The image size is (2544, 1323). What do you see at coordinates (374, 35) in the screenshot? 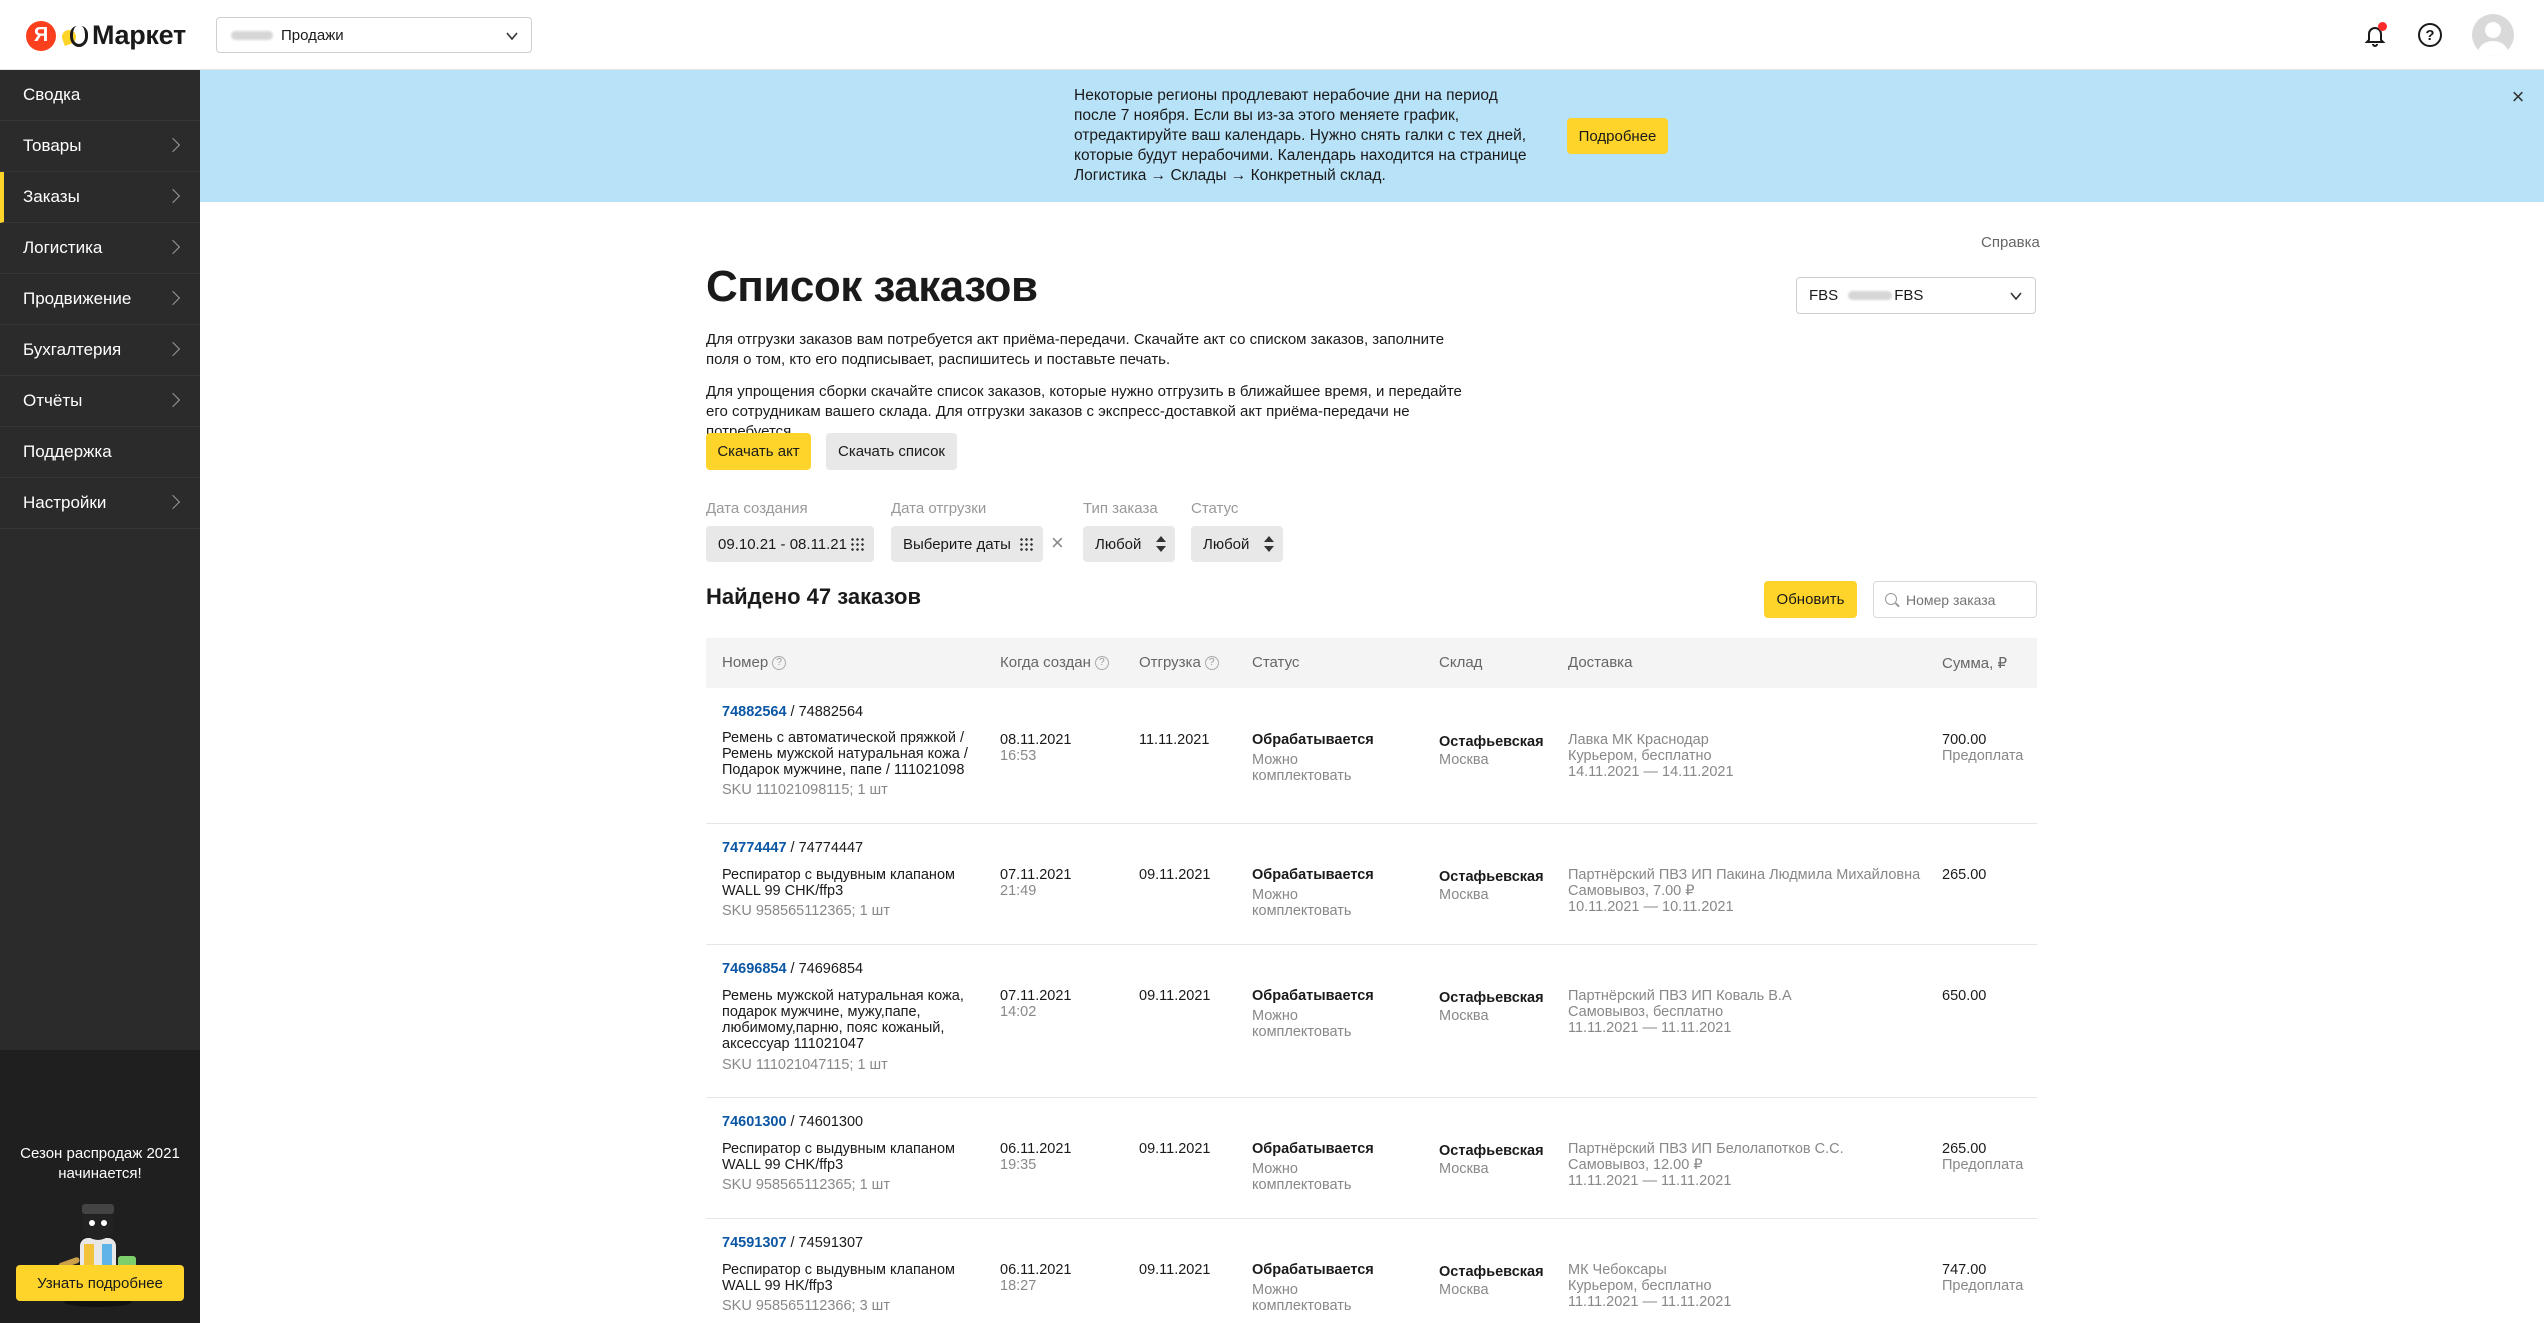
I see `account-select: Продажи` at bounding box center [374, 35].